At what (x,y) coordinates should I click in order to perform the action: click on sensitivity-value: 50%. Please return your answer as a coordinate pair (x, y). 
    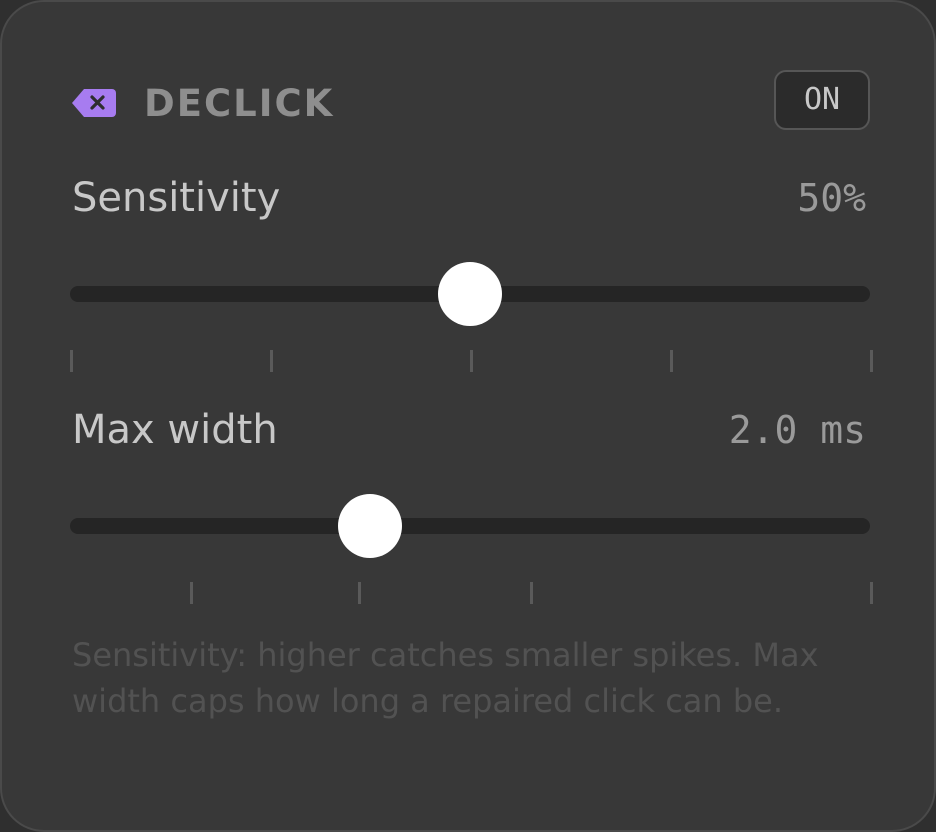
    Looking at the image, I should click on (831, 198).